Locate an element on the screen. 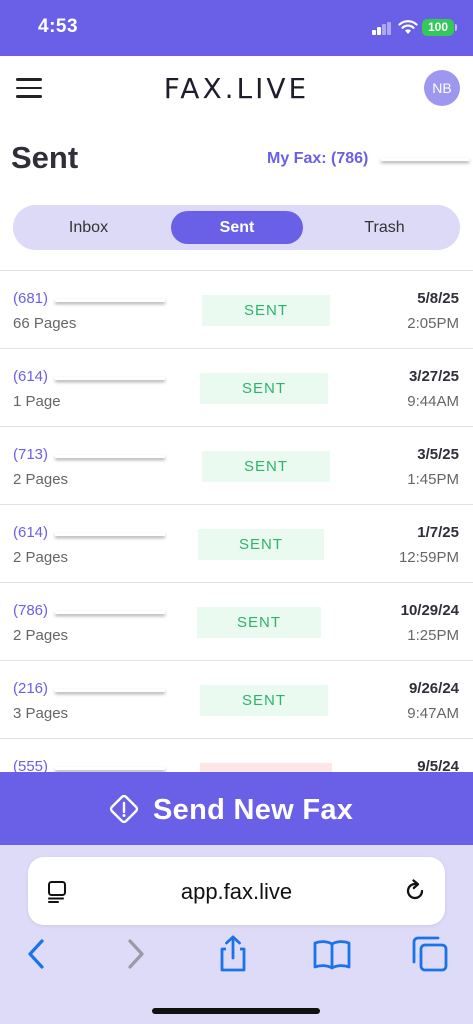 This screenshot has height=1024, width=473. fax-time: 1:25PM is located at coordinates (433, 635).